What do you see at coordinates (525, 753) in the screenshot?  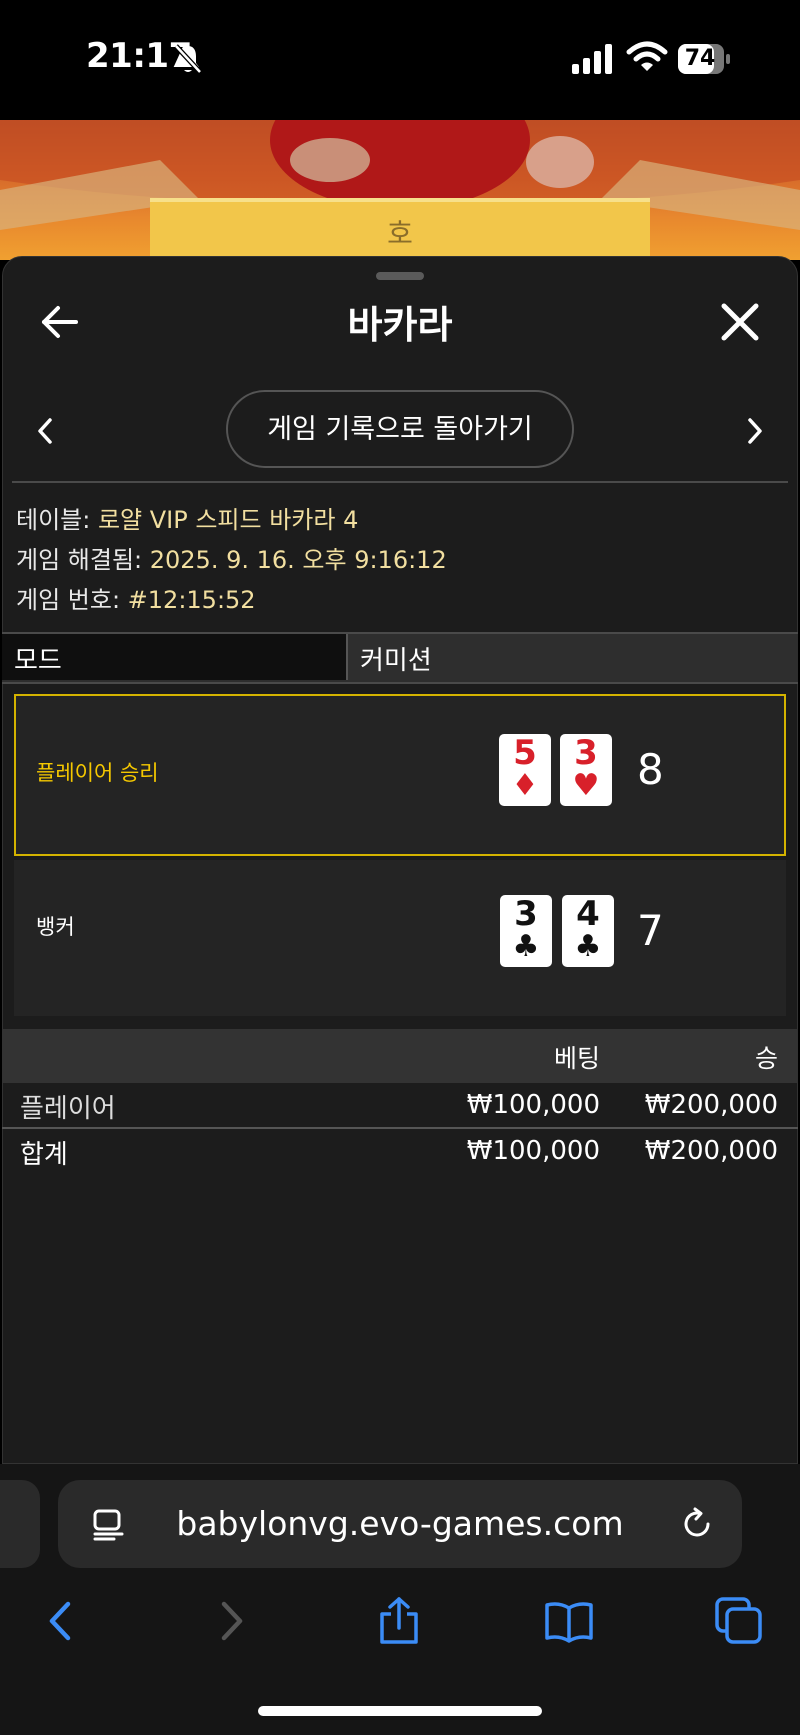 I see `card-rank: 5` at bounding box center [525, 753].